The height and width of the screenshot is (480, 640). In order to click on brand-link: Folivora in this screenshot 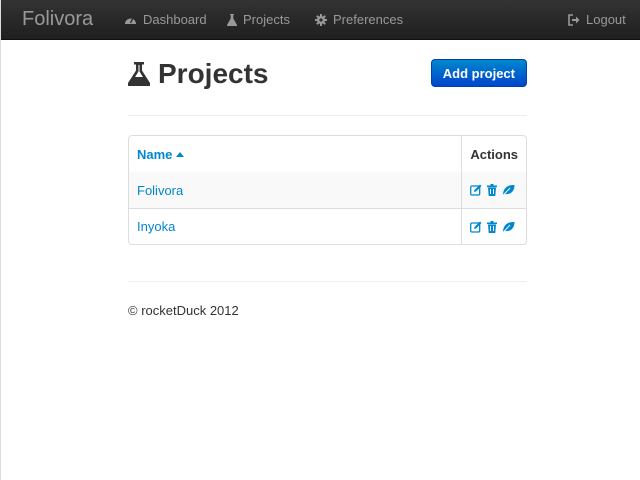, I will do `click(57, 19)`.